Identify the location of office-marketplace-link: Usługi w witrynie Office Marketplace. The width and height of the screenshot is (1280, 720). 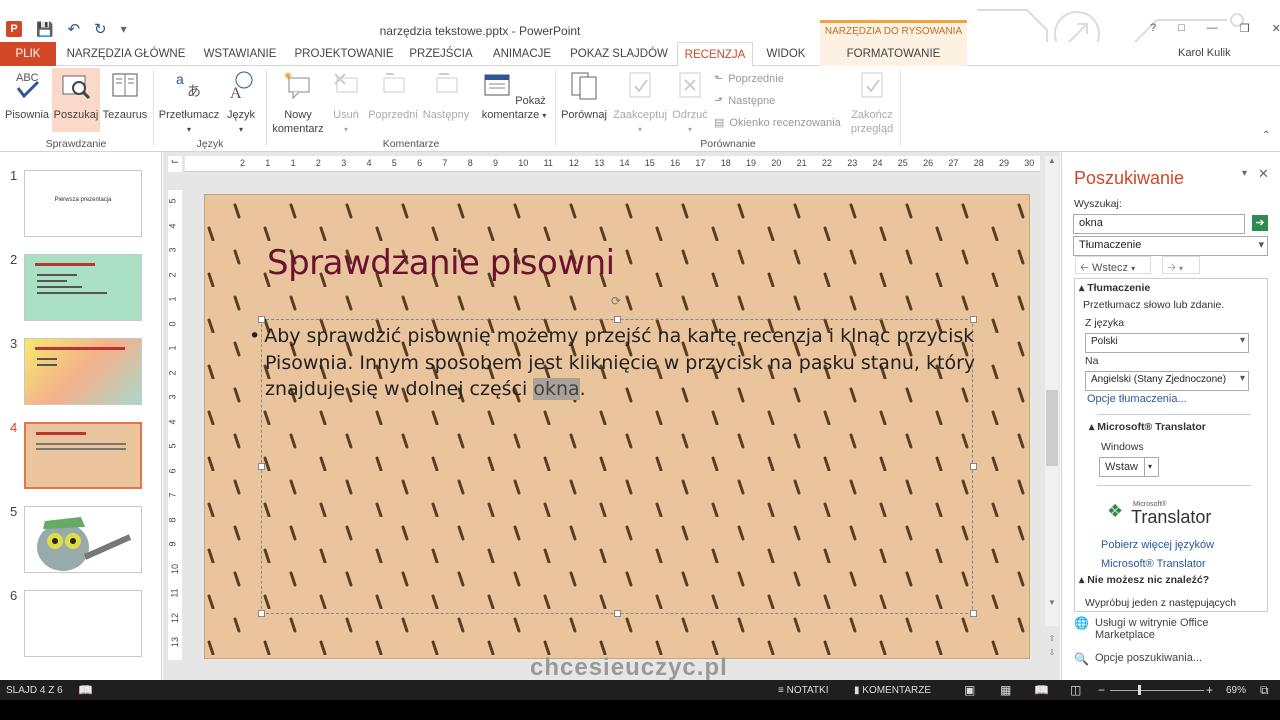
(1152, 629).